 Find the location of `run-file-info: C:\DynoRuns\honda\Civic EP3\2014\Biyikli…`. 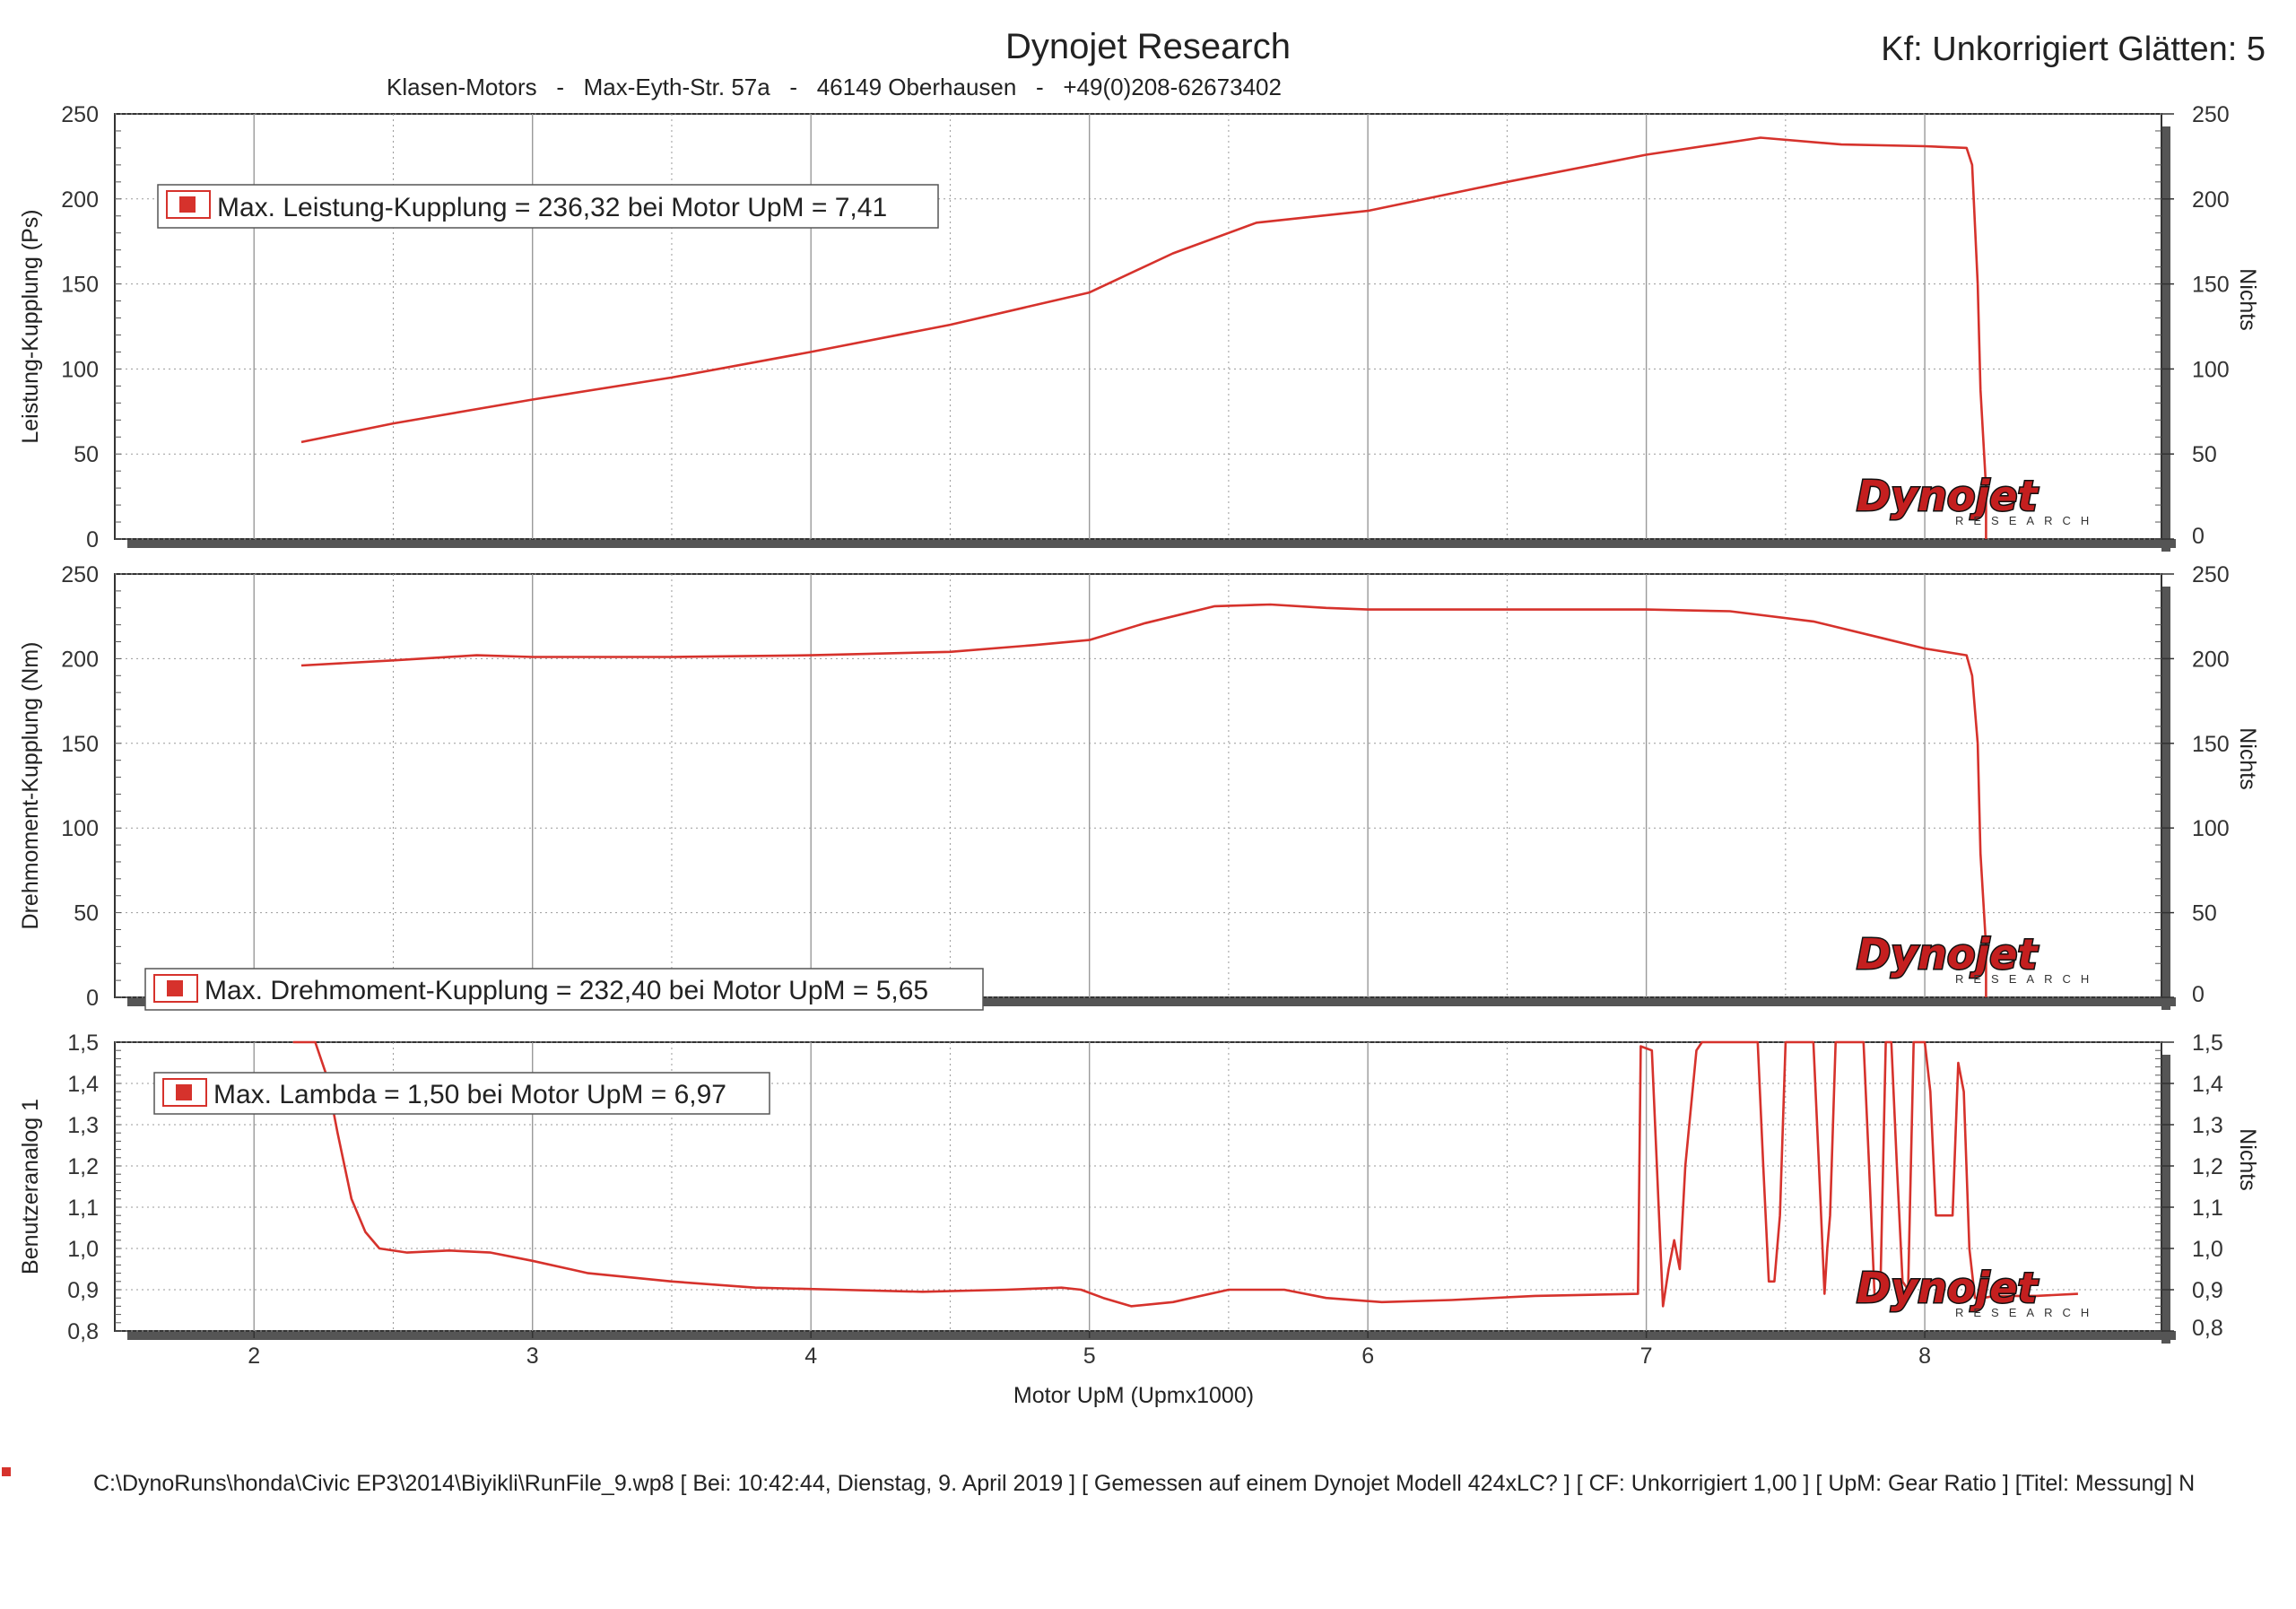

run-file-info: C:\DynoRuns\honda\Civic EP3\2014\Biyikli… is located at coordinates (1144, 1483).